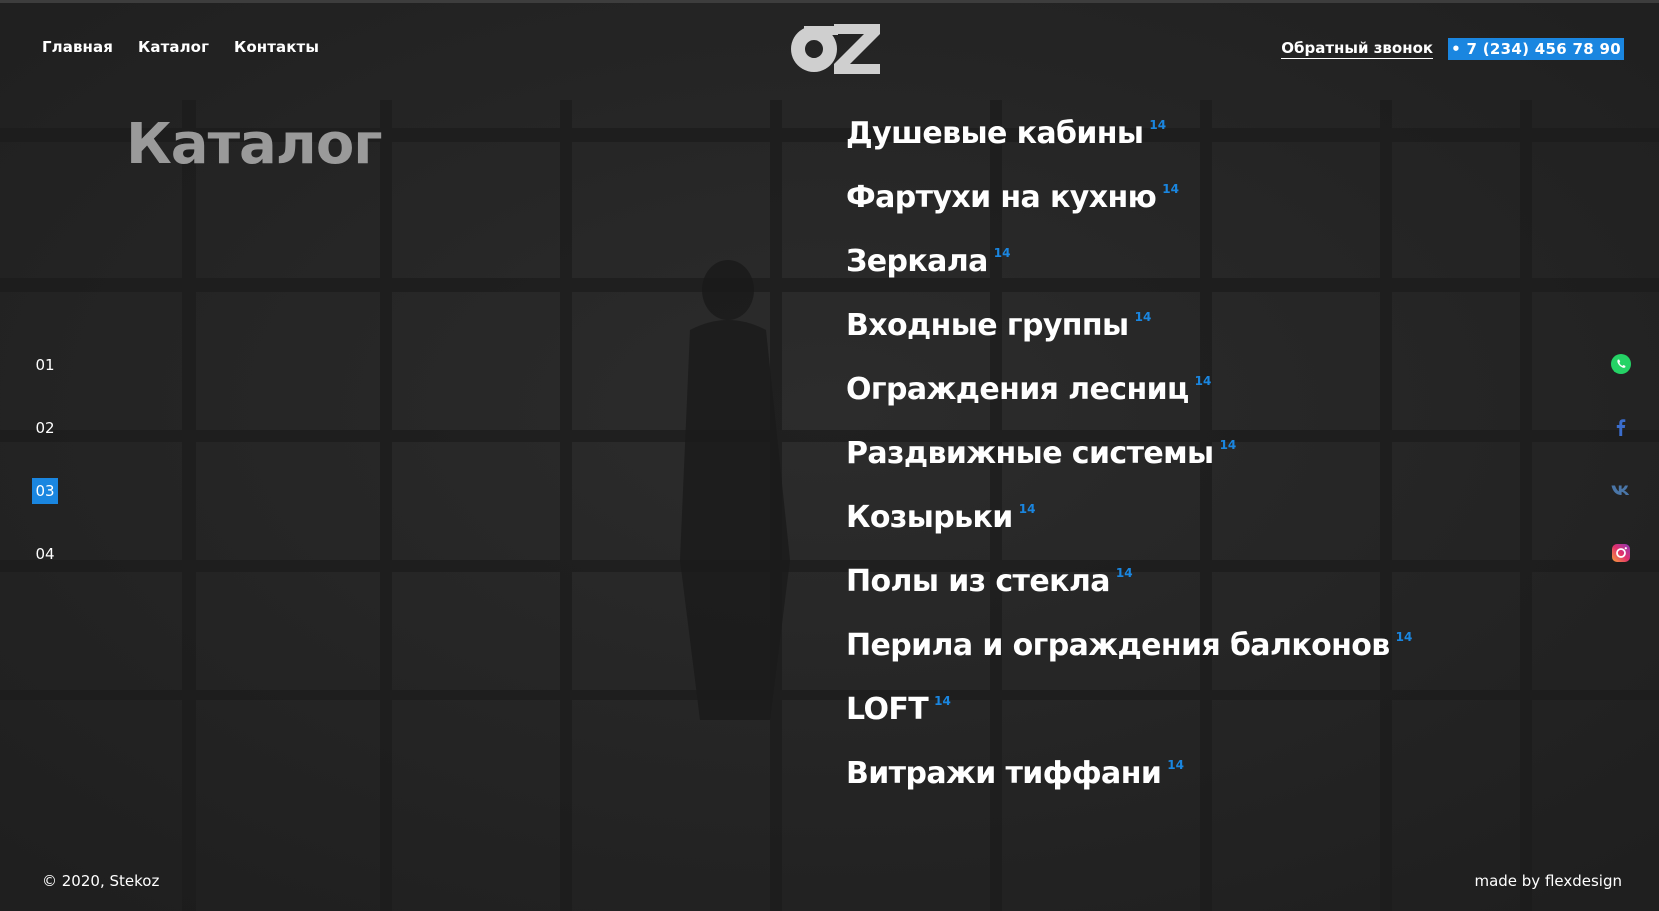 The height and width of the screenshot is (911, 1659). Describe the element at coordinates (917, 261) in the screenshot. I see `catalog-link-mirrors: Зеркала` at that location.